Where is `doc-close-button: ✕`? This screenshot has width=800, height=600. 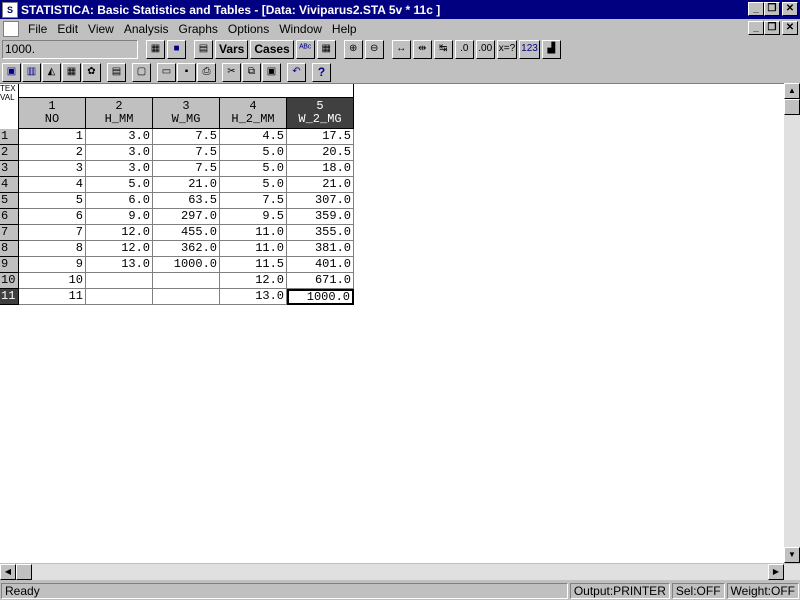
doc-close-button: ✕ is located at coordinates (790, 28).